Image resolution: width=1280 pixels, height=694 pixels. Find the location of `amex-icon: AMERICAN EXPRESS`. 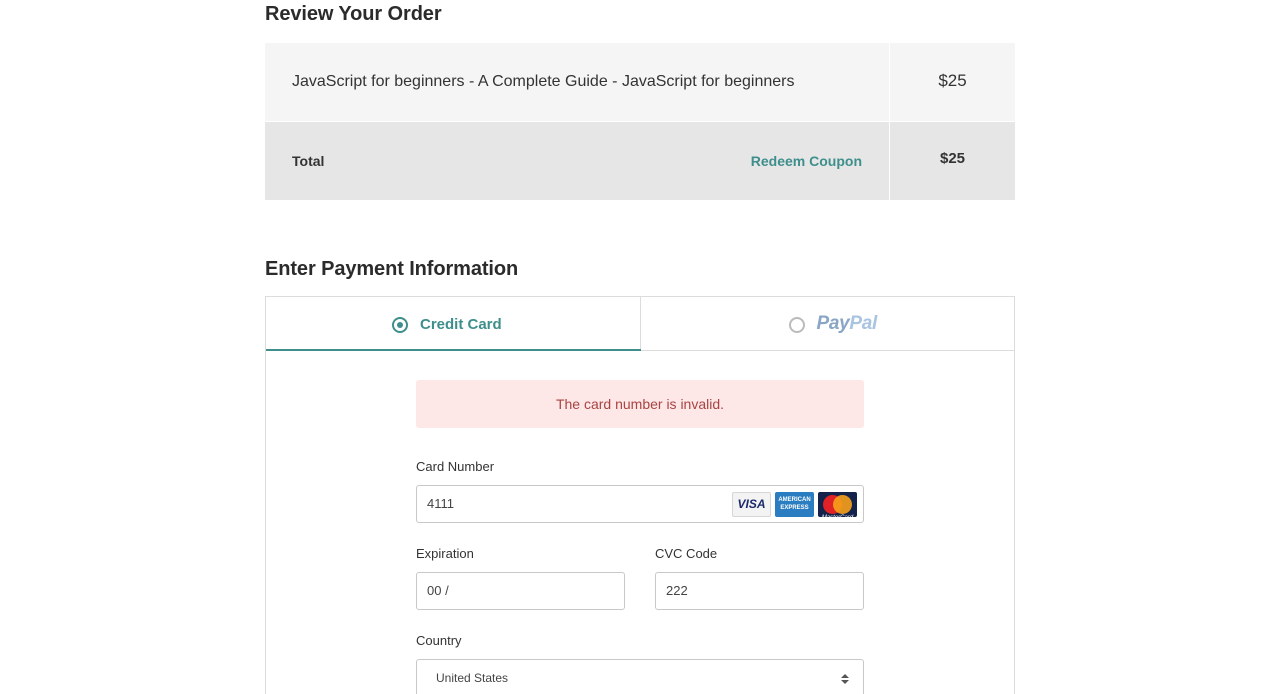

amex-icon: AMERICAN EXPRESS is located at coordinates (794, 504).